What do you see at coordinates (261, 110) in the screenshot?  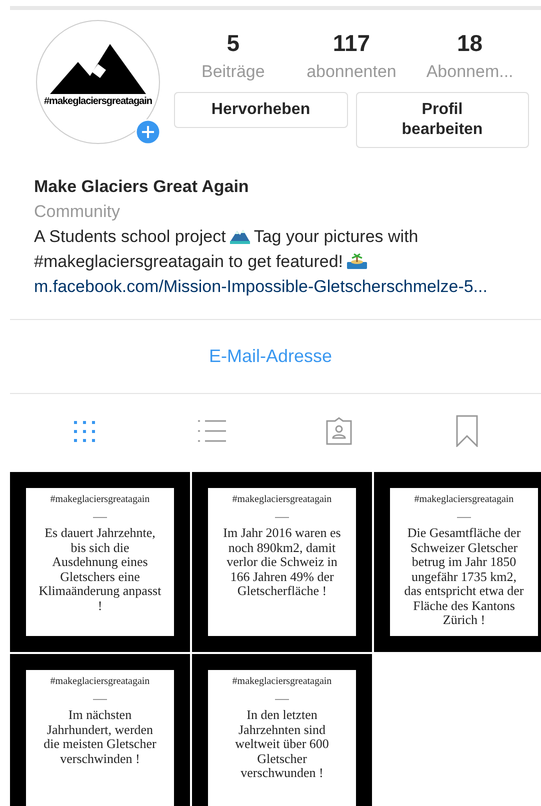 I see `highlight-button: Hervorheben` at bounding box center [261, 110].